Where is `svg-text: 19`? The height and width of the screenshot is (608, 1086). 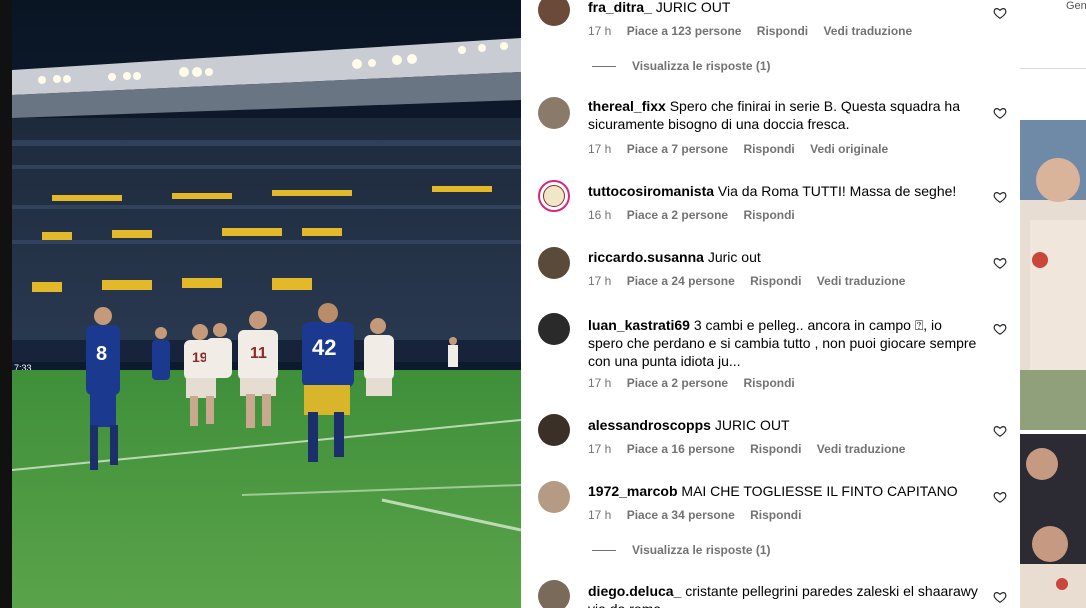
svg-text: 19 is located at coordinates (200, 357).